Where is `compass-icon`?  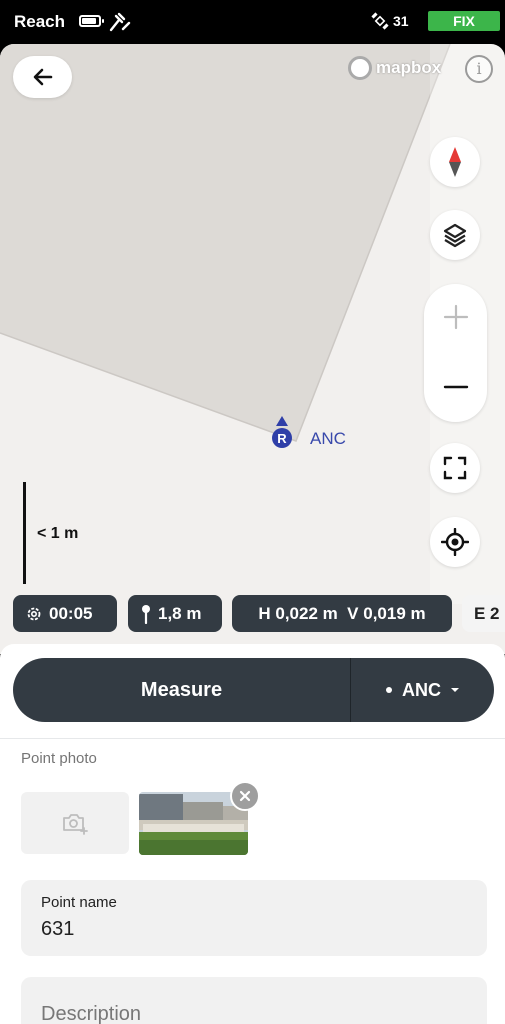
compass-icon is located at coordinates (455, 162).